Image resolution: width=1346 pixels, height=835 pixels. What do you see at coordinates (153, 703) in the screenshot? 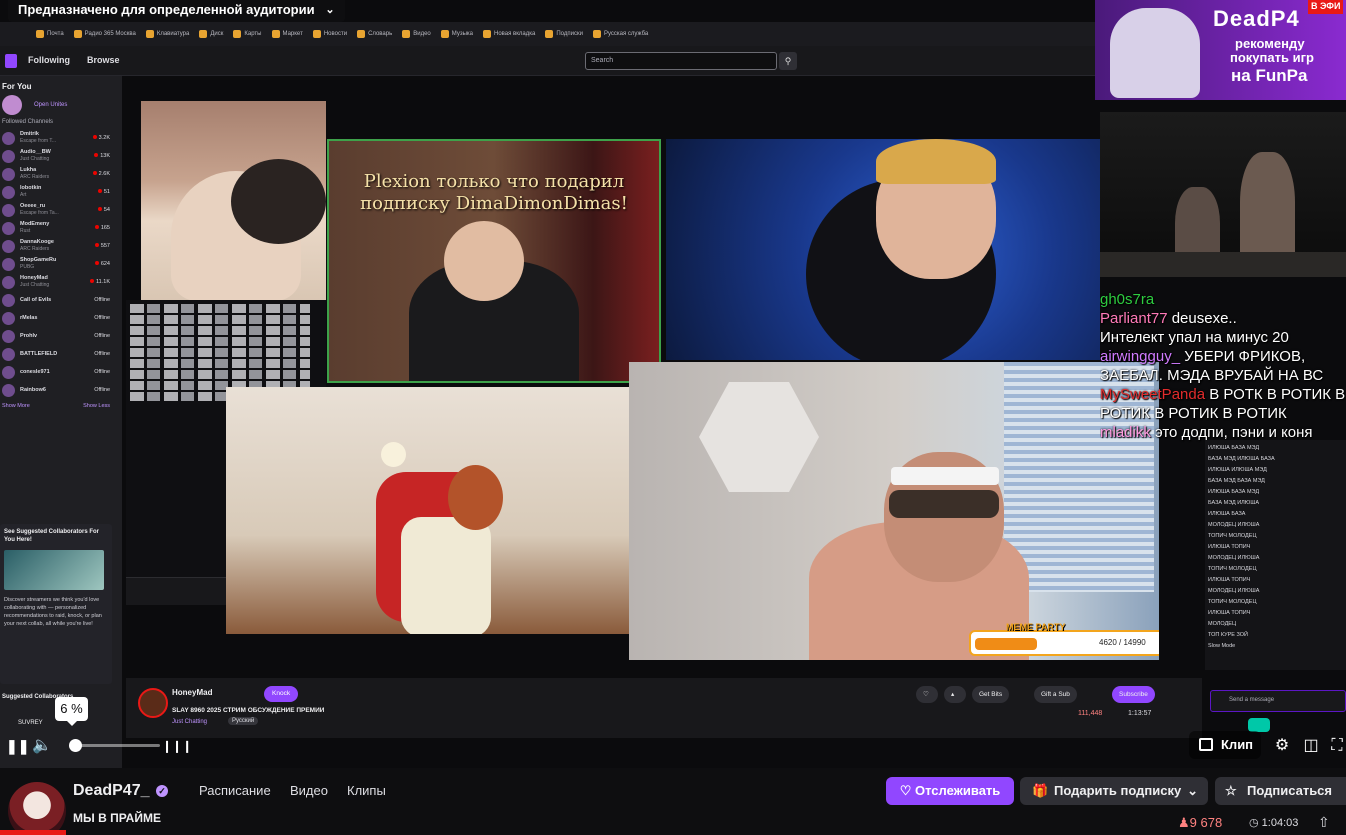
I see `captured-channel-avatar` at bounding box center [153, 703].